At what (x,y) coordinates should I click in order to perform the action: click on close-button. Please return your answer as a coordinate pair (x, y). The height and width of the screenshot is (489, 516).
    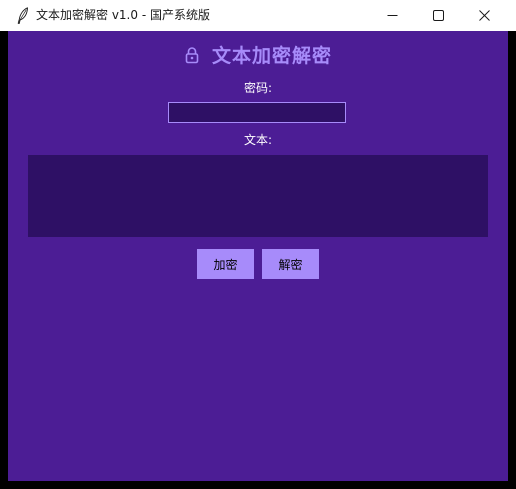
    Looking at the image, I should click on (484, 15).